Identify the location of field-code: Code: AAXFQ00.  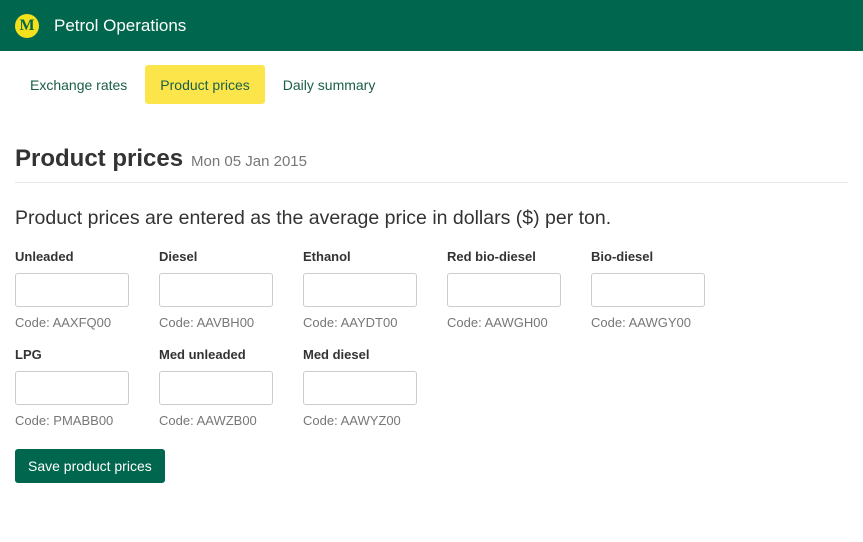
(63, 322).